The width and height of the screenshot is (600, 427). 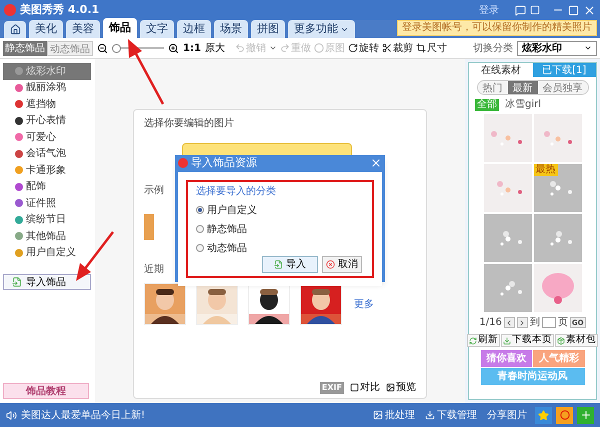 What do you see at coordinates (154, 269) in the screenshot?
I see `recent-label: 近期` at bounding box center [154, 269].